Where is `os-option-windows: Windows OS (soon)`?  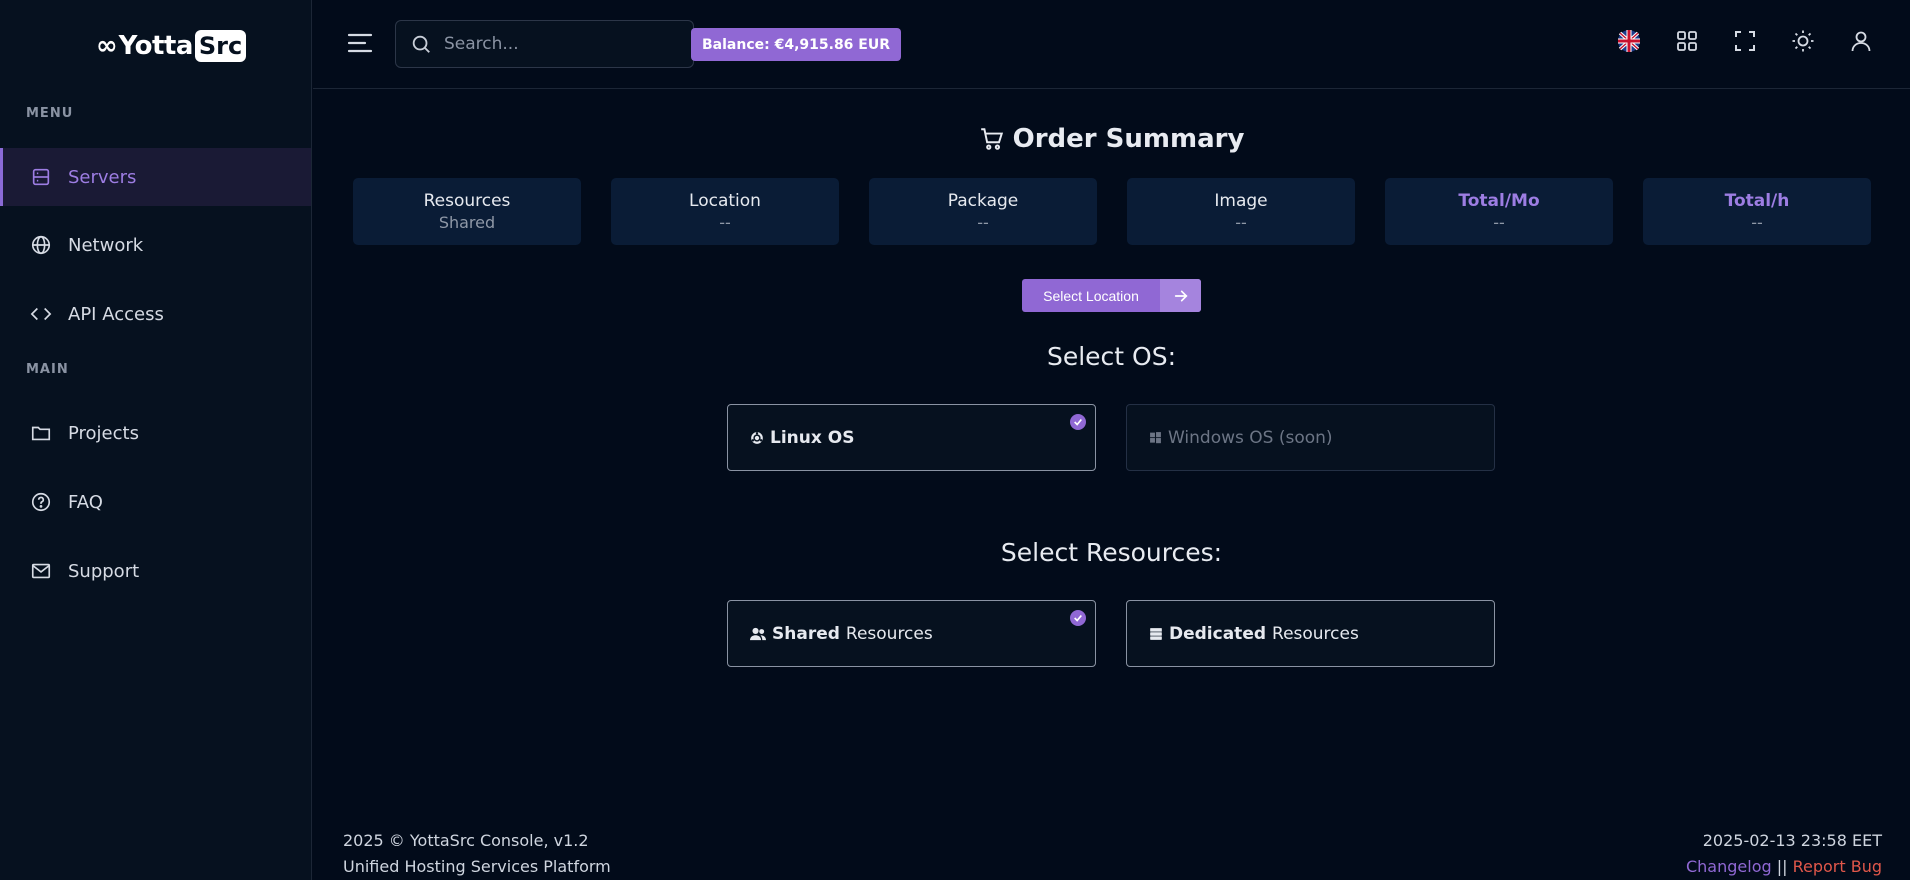
os-option-windows: Windows OS (soon) is located at coordinates (1310, 437).